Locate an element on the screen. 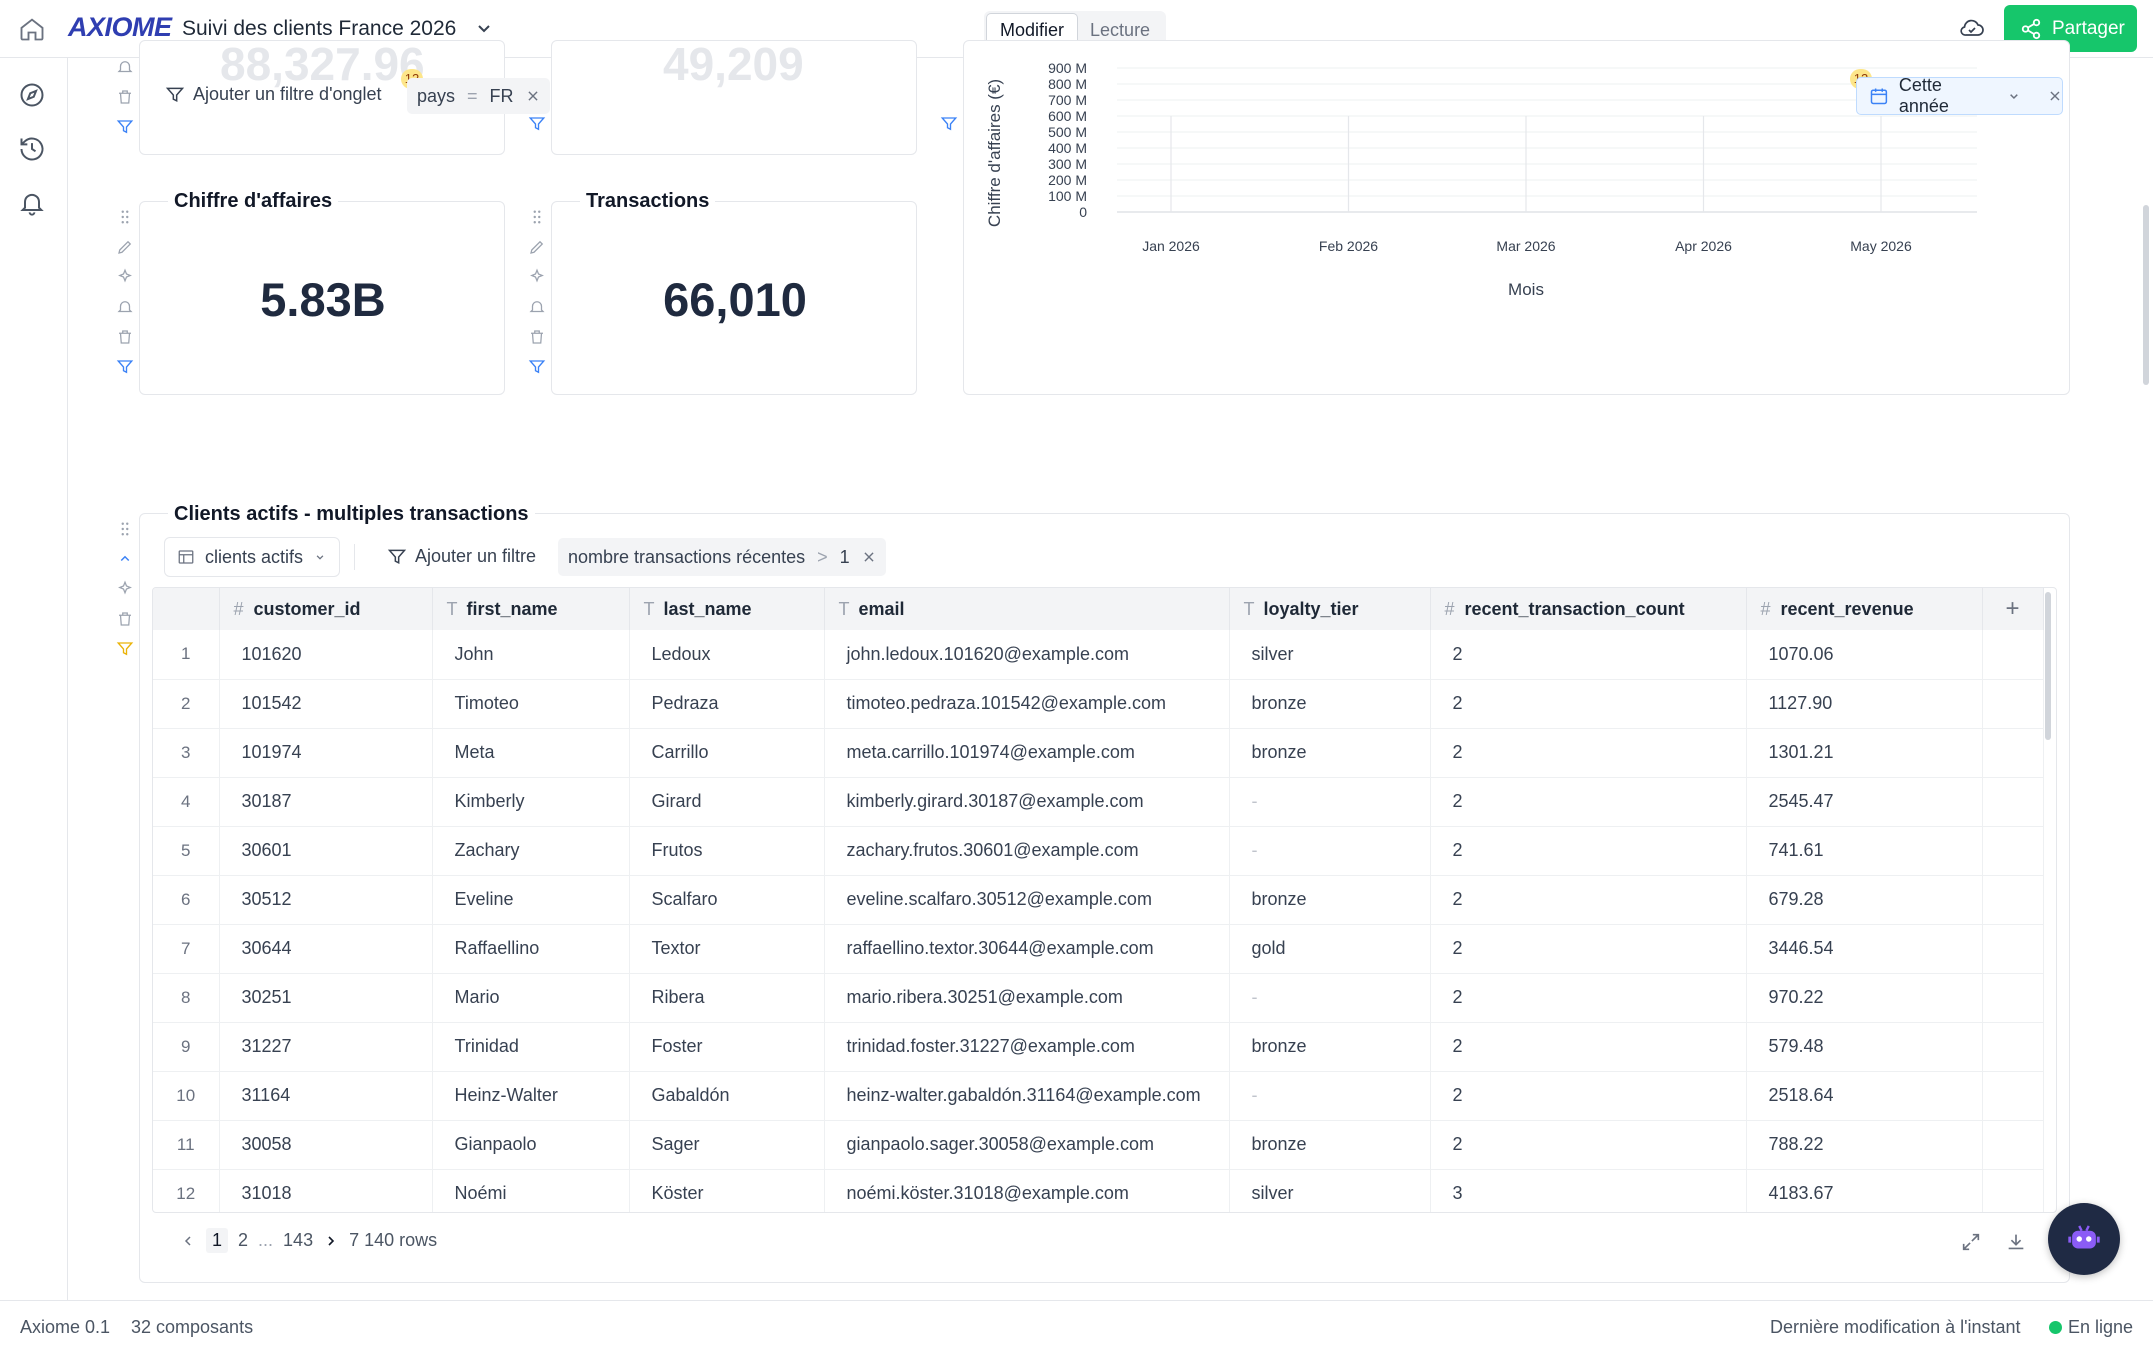 The width and height of the screenshot is (2153, 1345). table-filter-operator: > is located at coordinates (822, 556).